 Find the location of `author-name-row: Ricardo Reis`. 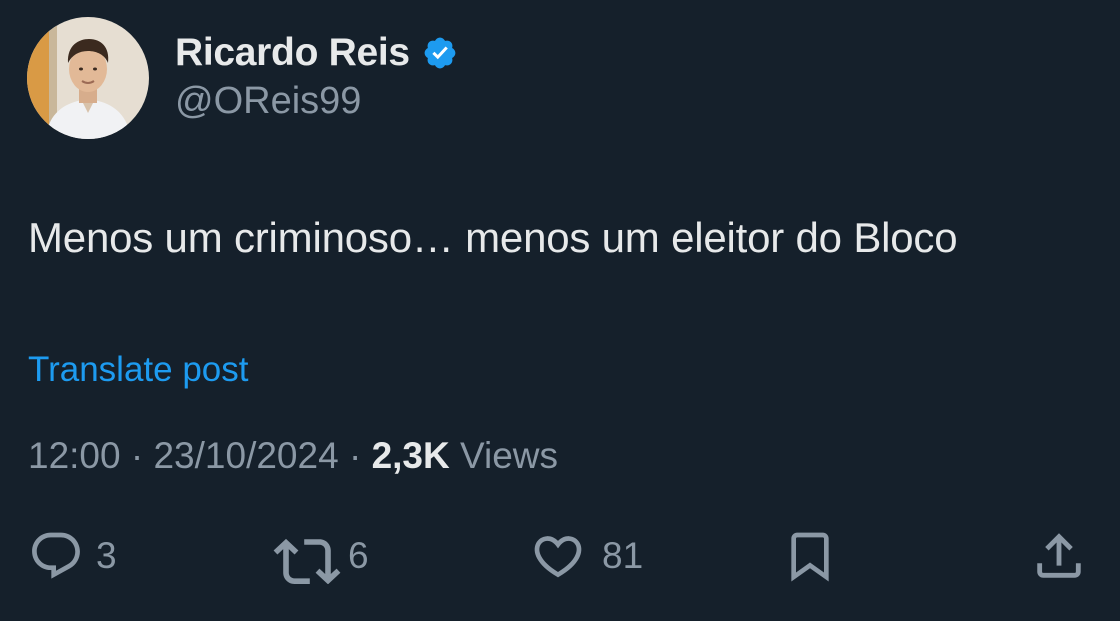

author-name-row: Ricardo Reis is located at coordinates (316, 53).